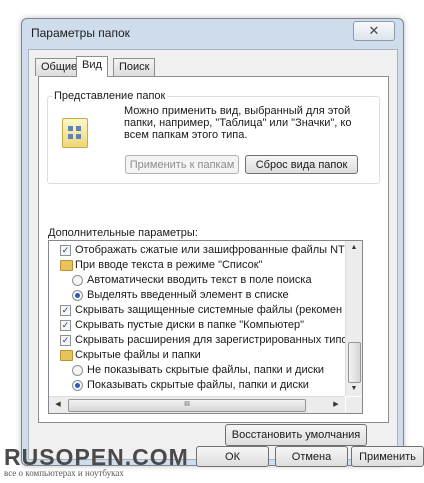 The height and width of the screenshot is (483, 424). Describe the element at coordinates (134, 67) in the screenshot. I see `tab-search: Поиск` at that location.